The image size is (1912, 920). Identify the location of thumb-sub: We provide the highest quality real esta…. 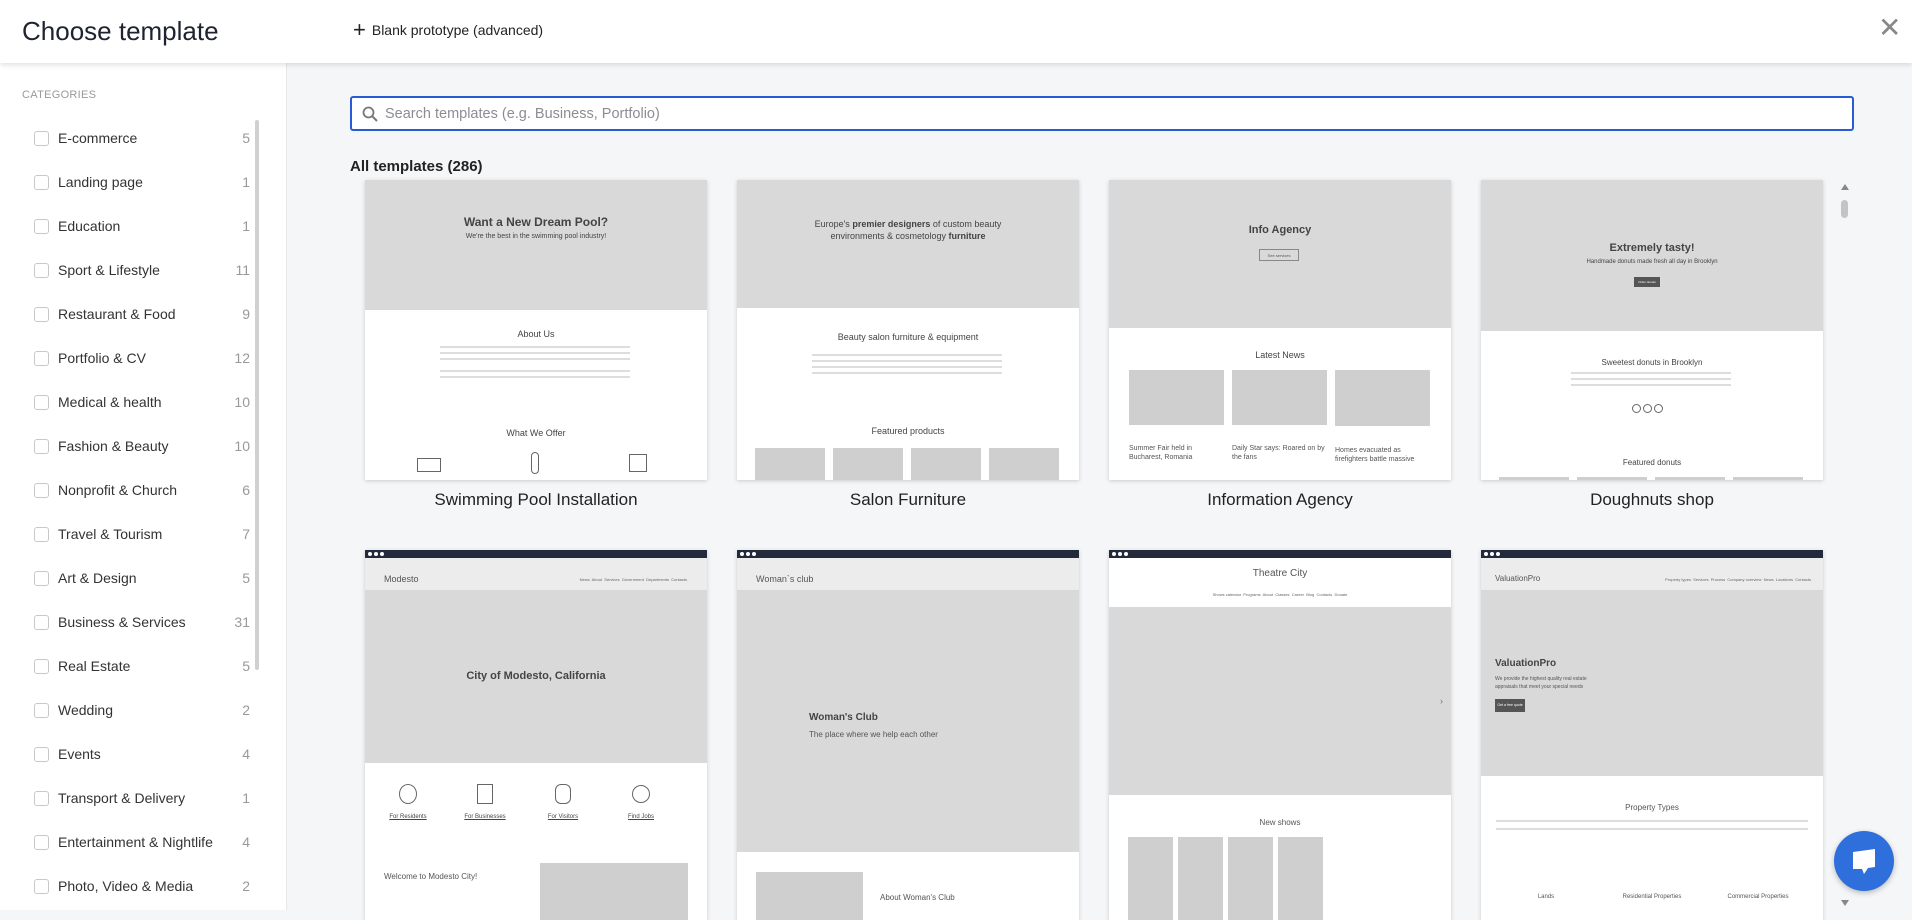
(1541, 683).